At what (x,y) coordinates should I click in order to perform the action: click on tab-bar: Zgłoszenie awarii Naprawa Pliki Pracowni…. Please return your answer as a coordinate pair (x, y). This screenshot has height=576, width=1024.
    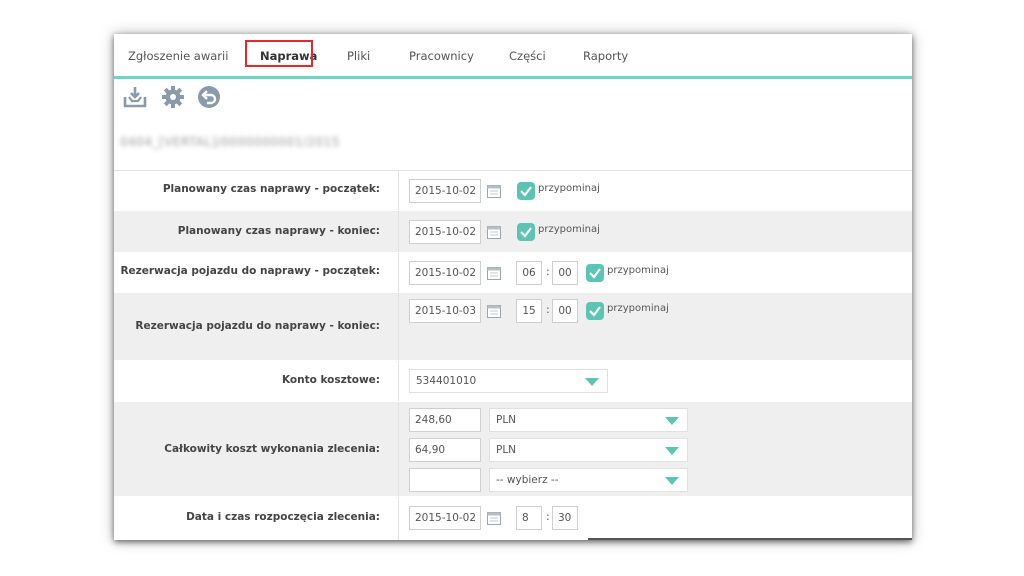
    Looking at the image, I should click on (513, 56).